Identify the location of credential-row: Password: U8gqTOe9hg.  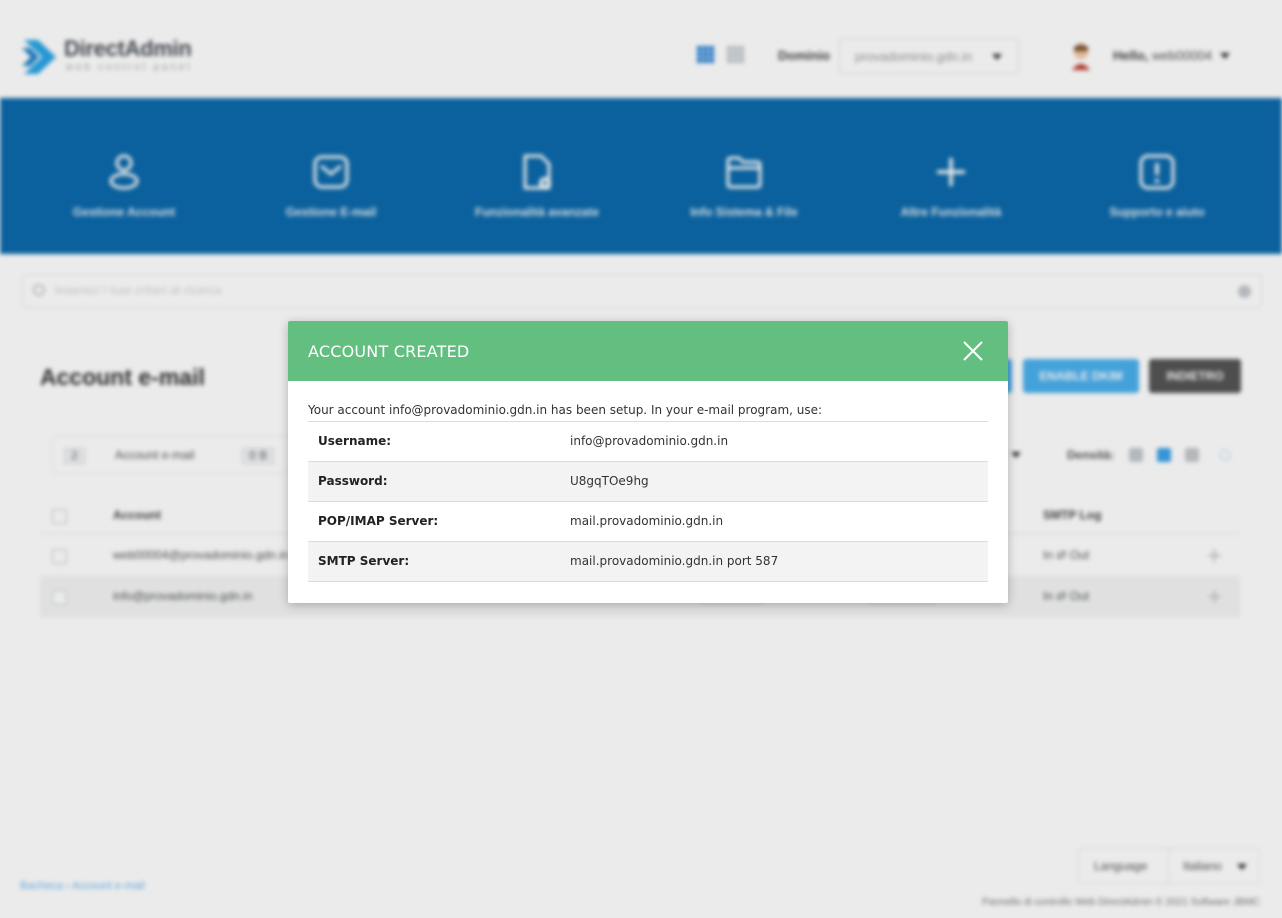
(648, 482).